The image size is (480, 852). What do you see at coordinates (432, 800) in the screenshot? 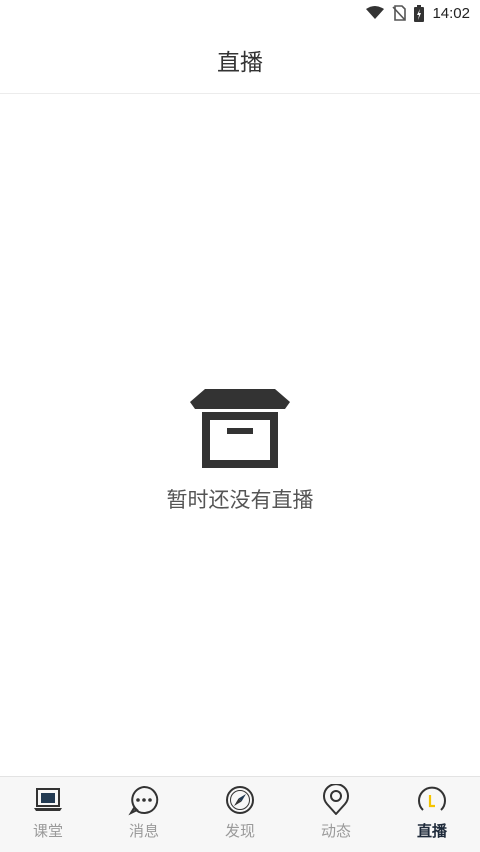
I see `live-clock-icon` at bounding box center [432, 800].